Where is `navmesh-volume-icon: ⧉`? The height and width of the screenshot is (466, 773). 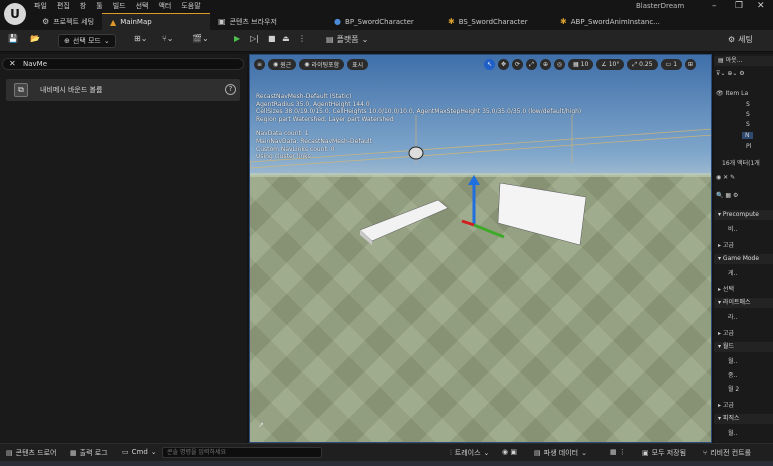 navmesh-volume-icon: ⧉ is located at coordinates (21, 90).